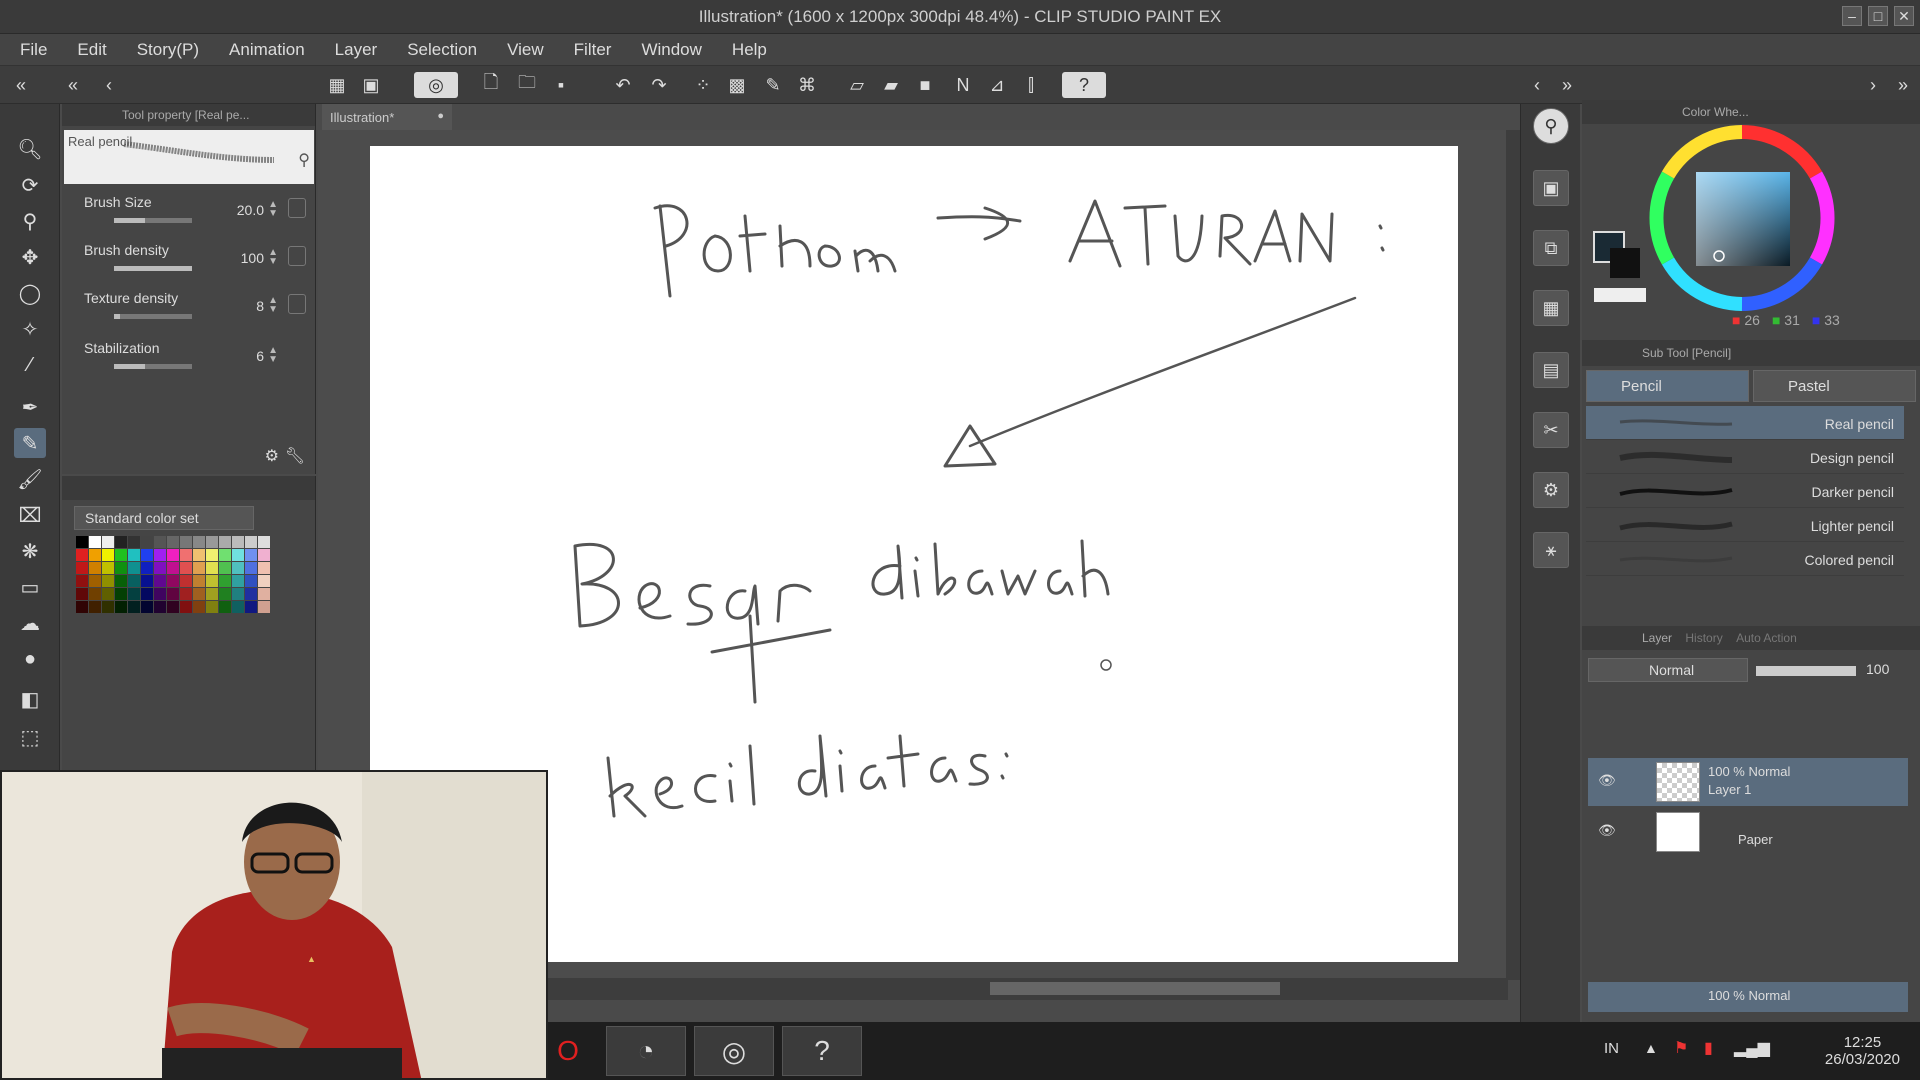 This screenshot has height=1080, width=1920. I want to click on battery-icon: ▮, so click(1708, 1048).